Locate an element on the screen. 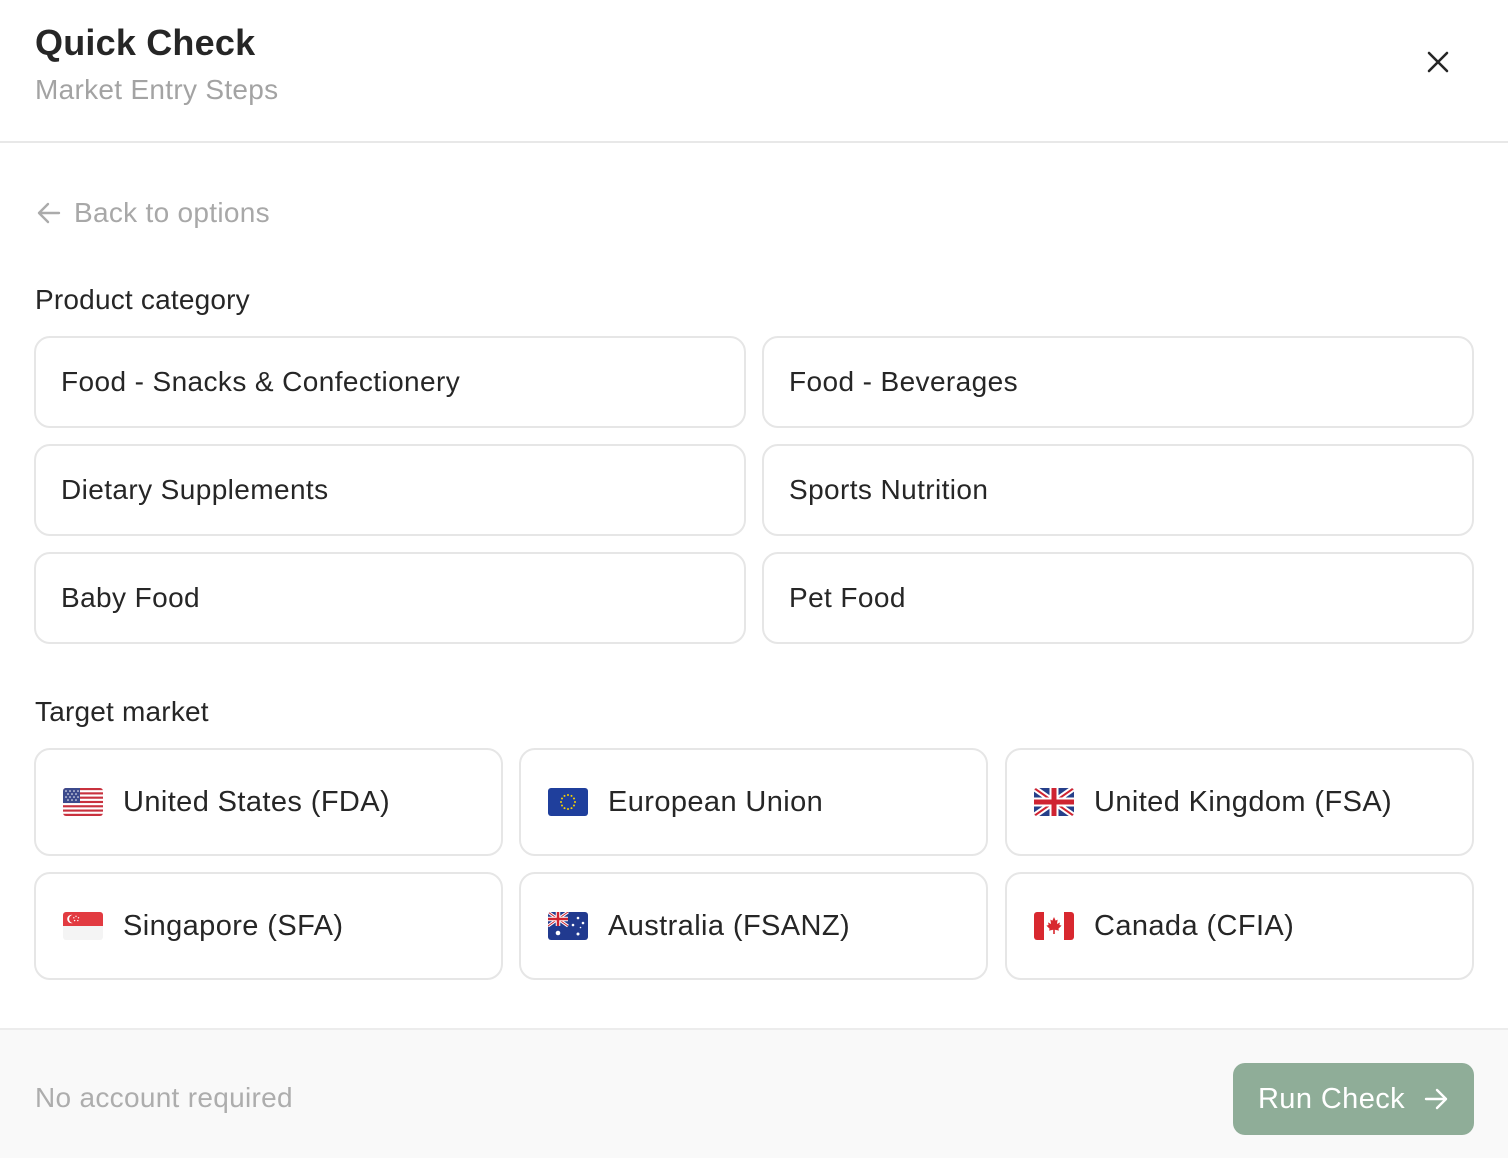 This screenshot has width=1508, height=1158. arrow-left-icon is located at coordinates (49, 213).